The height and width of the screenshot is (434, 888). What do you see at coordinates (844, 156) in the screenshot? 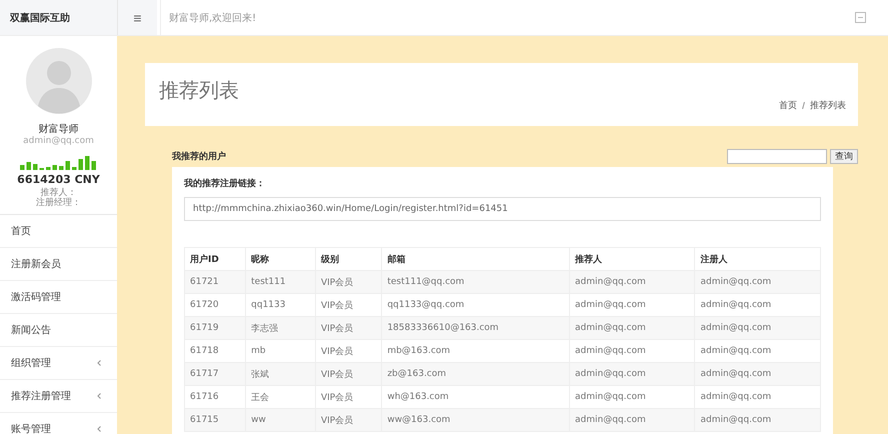
I see `search-button: 查询` at bounding box center [844, 156].